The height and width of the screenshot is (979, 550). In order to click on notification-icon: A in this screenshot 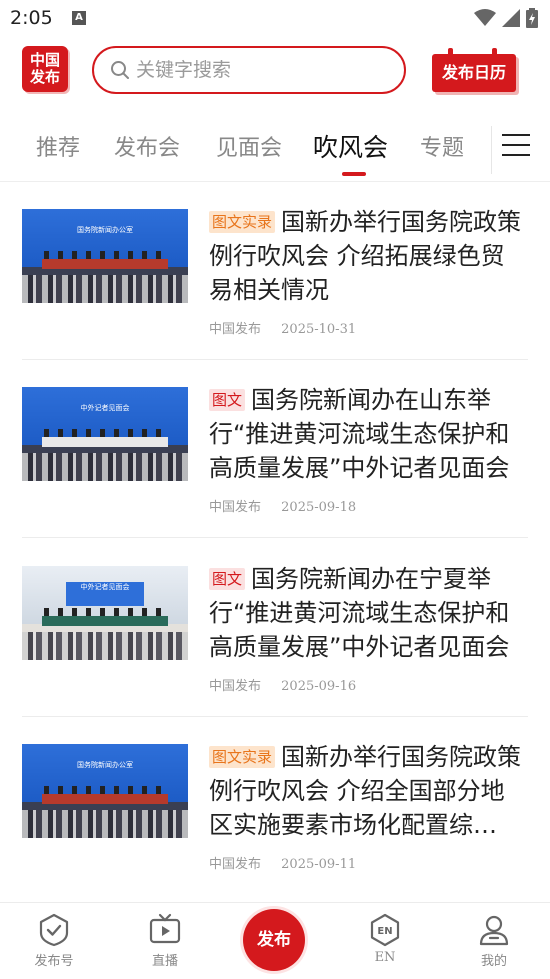, I will do `click(79, 18)`.